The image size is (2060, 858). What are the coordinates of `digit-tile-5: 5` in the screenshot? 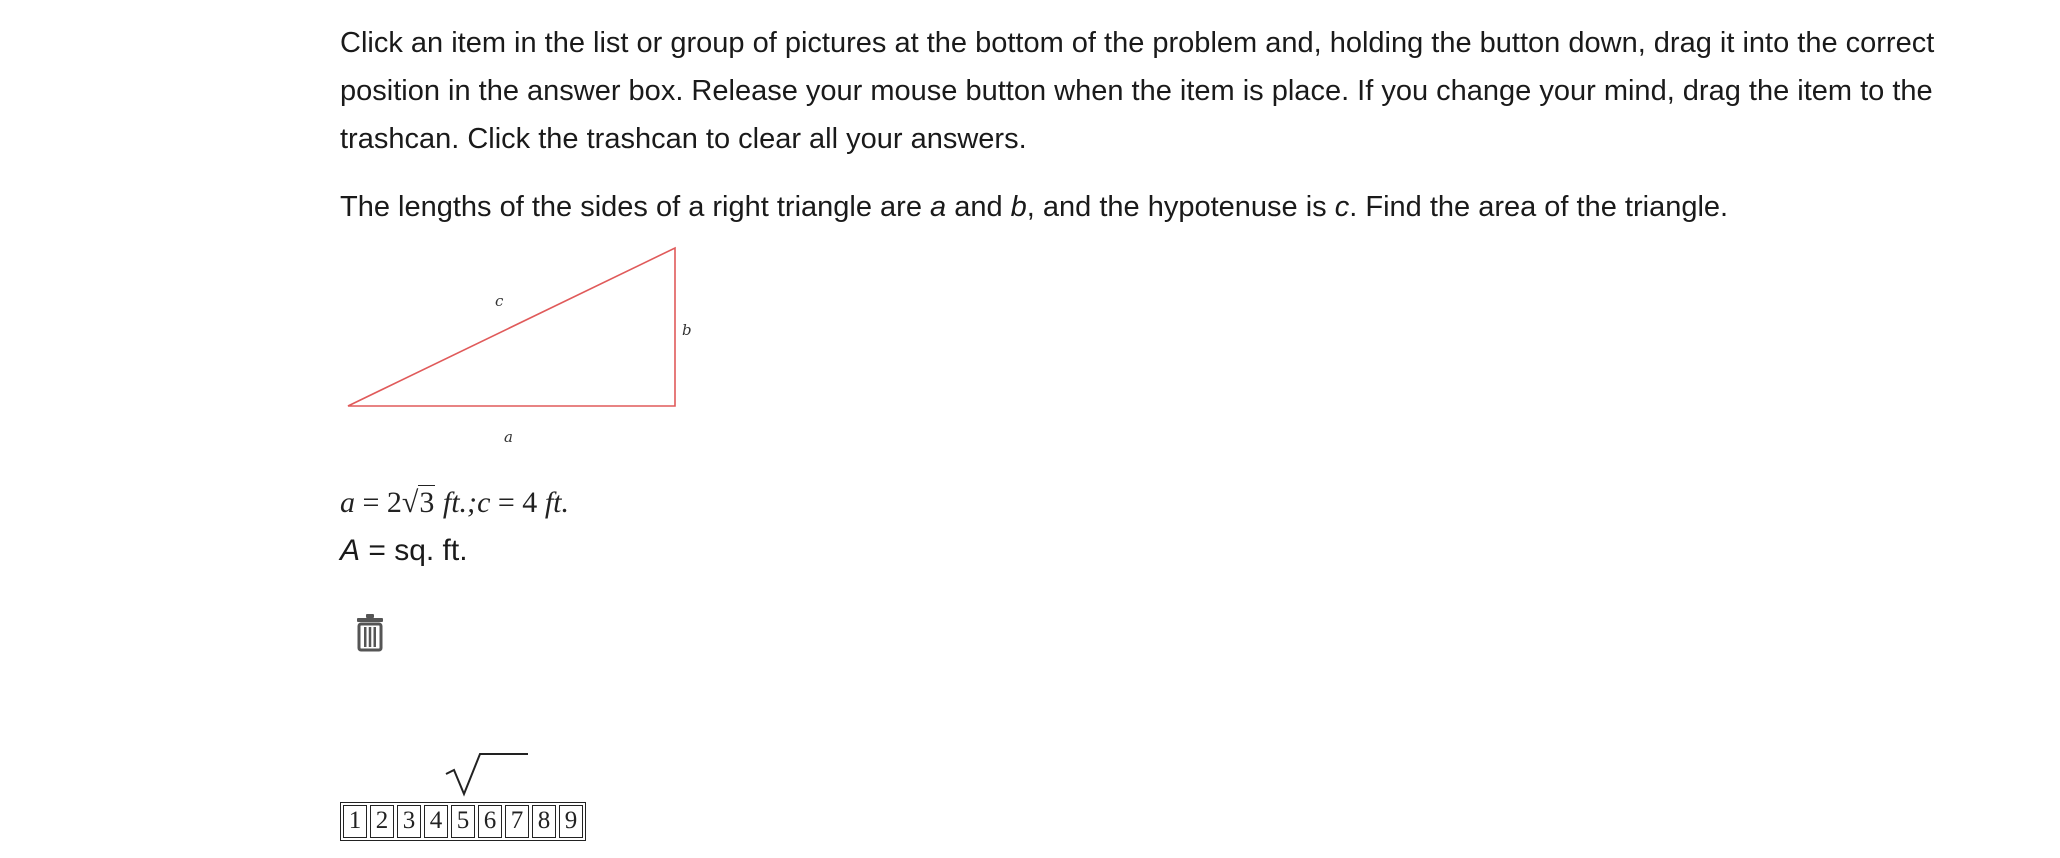 It's located at (463, 821).